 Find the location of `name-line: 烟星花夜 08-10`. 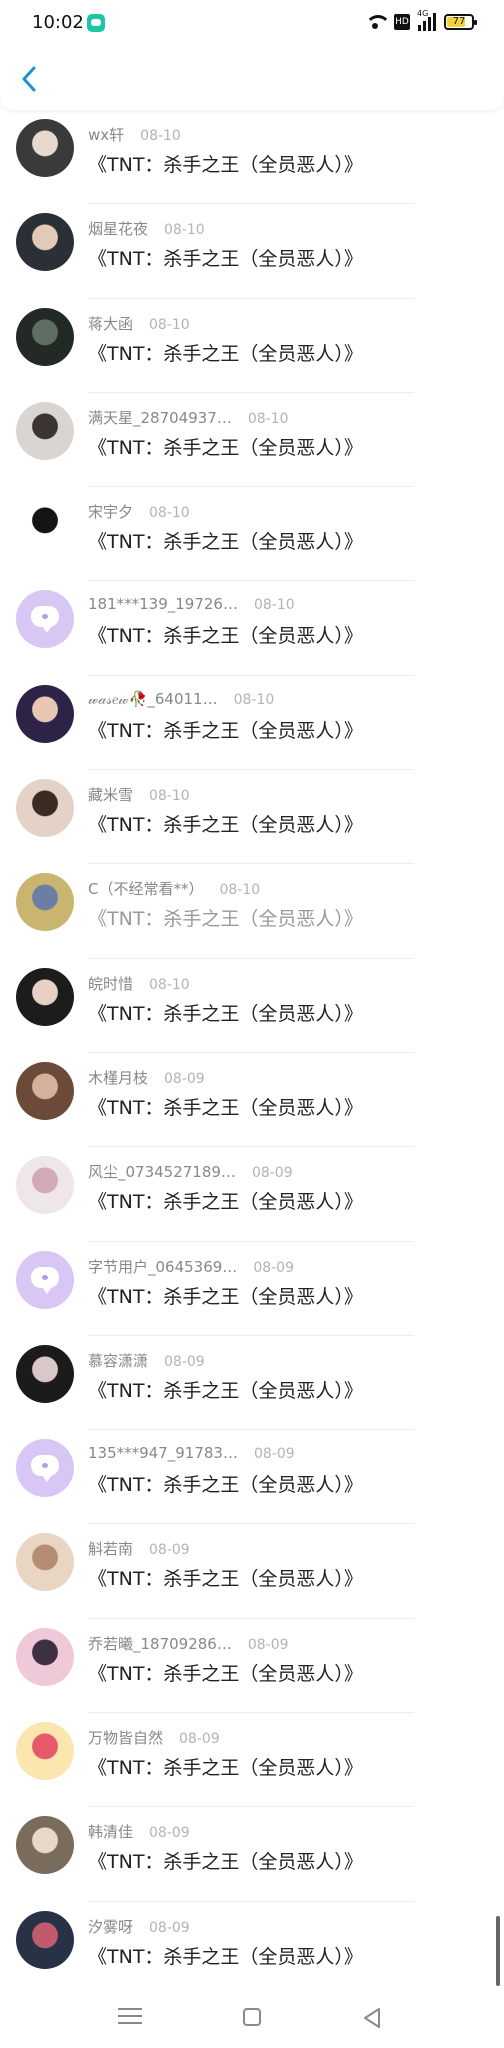

name-line: 烟星花夜 08-10 is located at coordinates (146, 228).